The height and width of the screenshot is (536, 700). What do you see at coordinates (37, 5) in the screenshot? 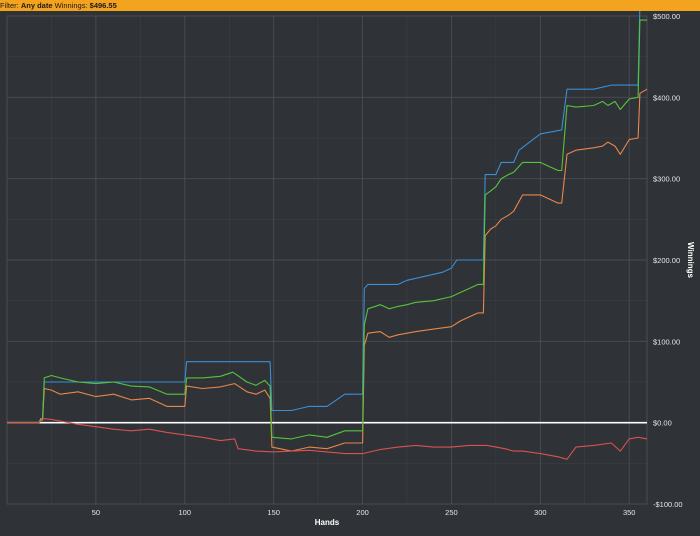
I see `filter-date-value: Any date` at bounding box center [37, 5].